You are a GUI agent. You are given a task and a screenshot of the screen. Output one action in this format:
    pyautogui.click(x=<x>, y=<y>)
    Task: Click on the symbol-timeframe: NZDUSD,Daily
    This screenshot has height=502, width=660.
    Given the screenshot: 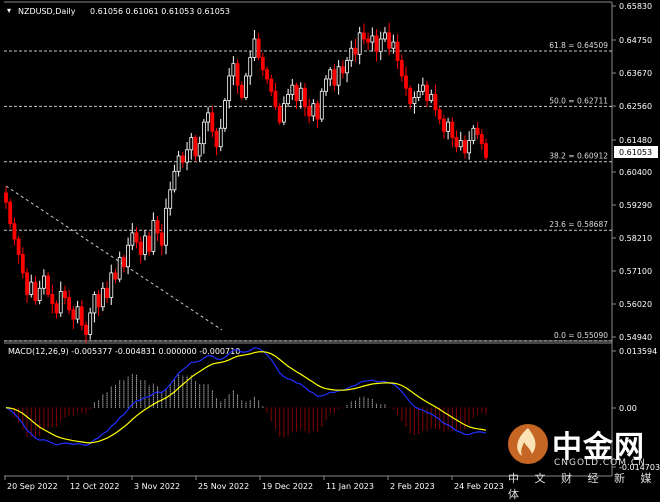 What is the action you would take?
    pyautogui.click(x=47, y=11)
    